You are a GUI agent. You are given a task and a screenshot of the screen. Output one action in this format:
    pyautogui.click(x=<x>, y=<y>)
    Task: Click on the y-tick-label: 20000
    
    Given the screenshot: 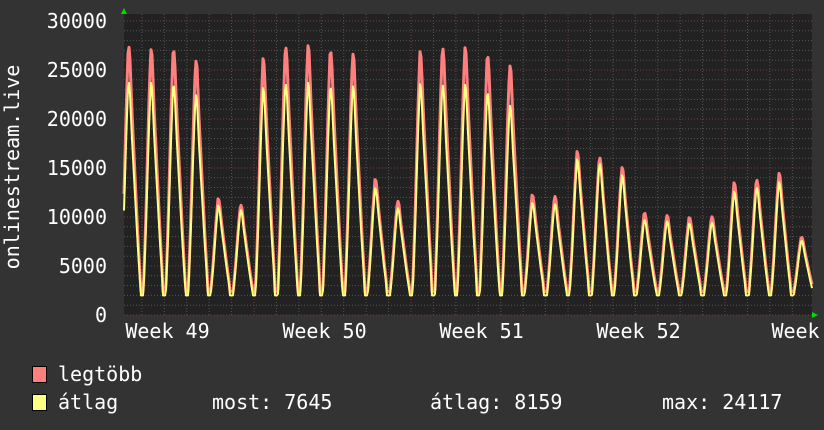 What is the action you would take?
    pyautogui.click(x=77, y=119)
    